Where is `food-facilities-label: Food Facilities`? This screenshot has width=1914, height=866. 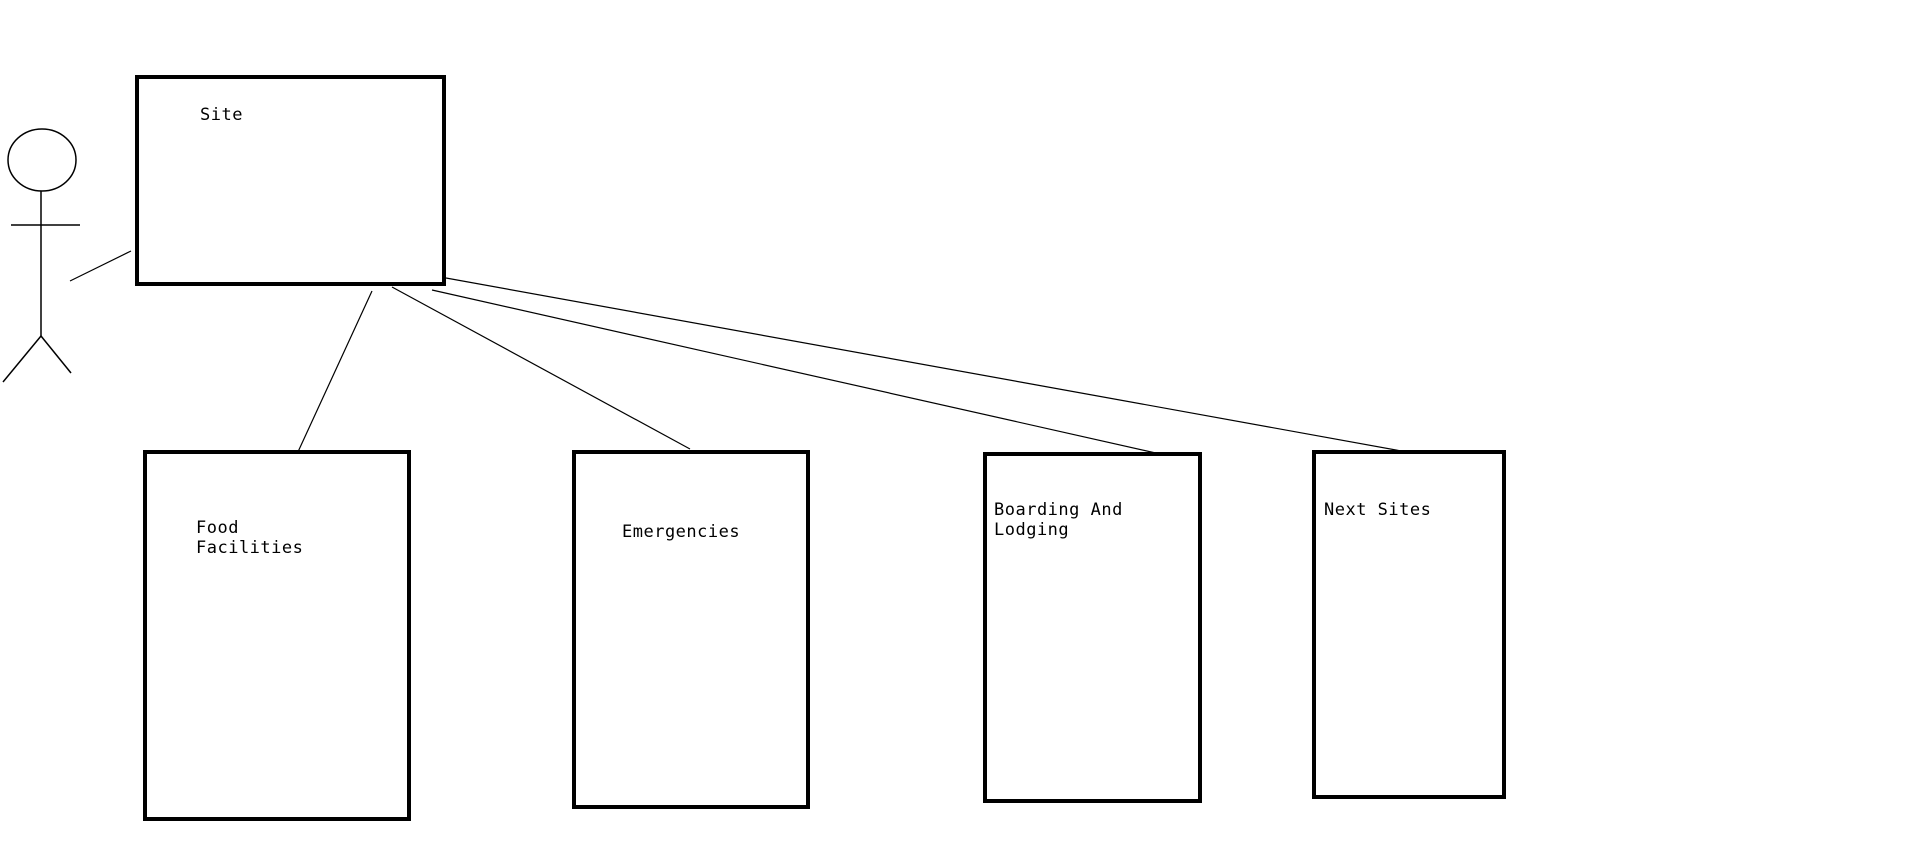 food-facilities-label: Food Facilities is located at coordinates (250, 538).